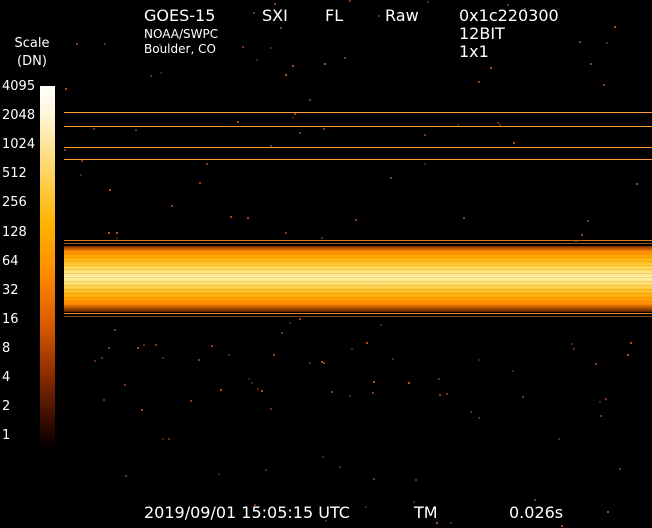  Describe the element at coordinates (10, 319) in the screenshot. I see `scale-tick-label: 16` at that location.